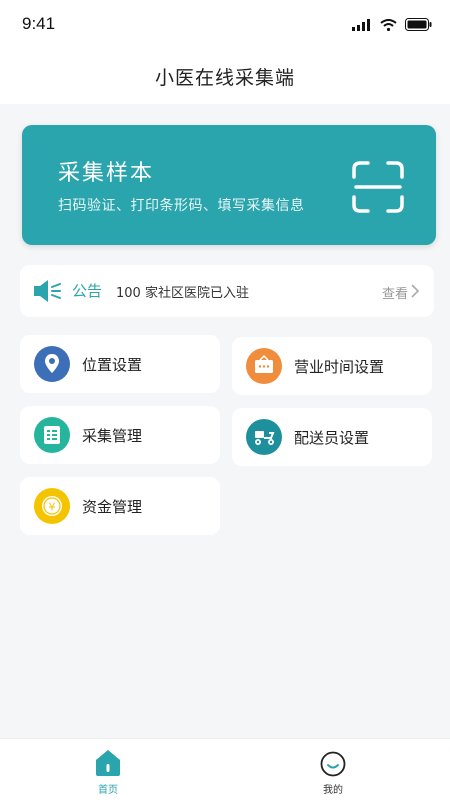  I want to click on collection-management-card: 采集管理, so click(120, 435).